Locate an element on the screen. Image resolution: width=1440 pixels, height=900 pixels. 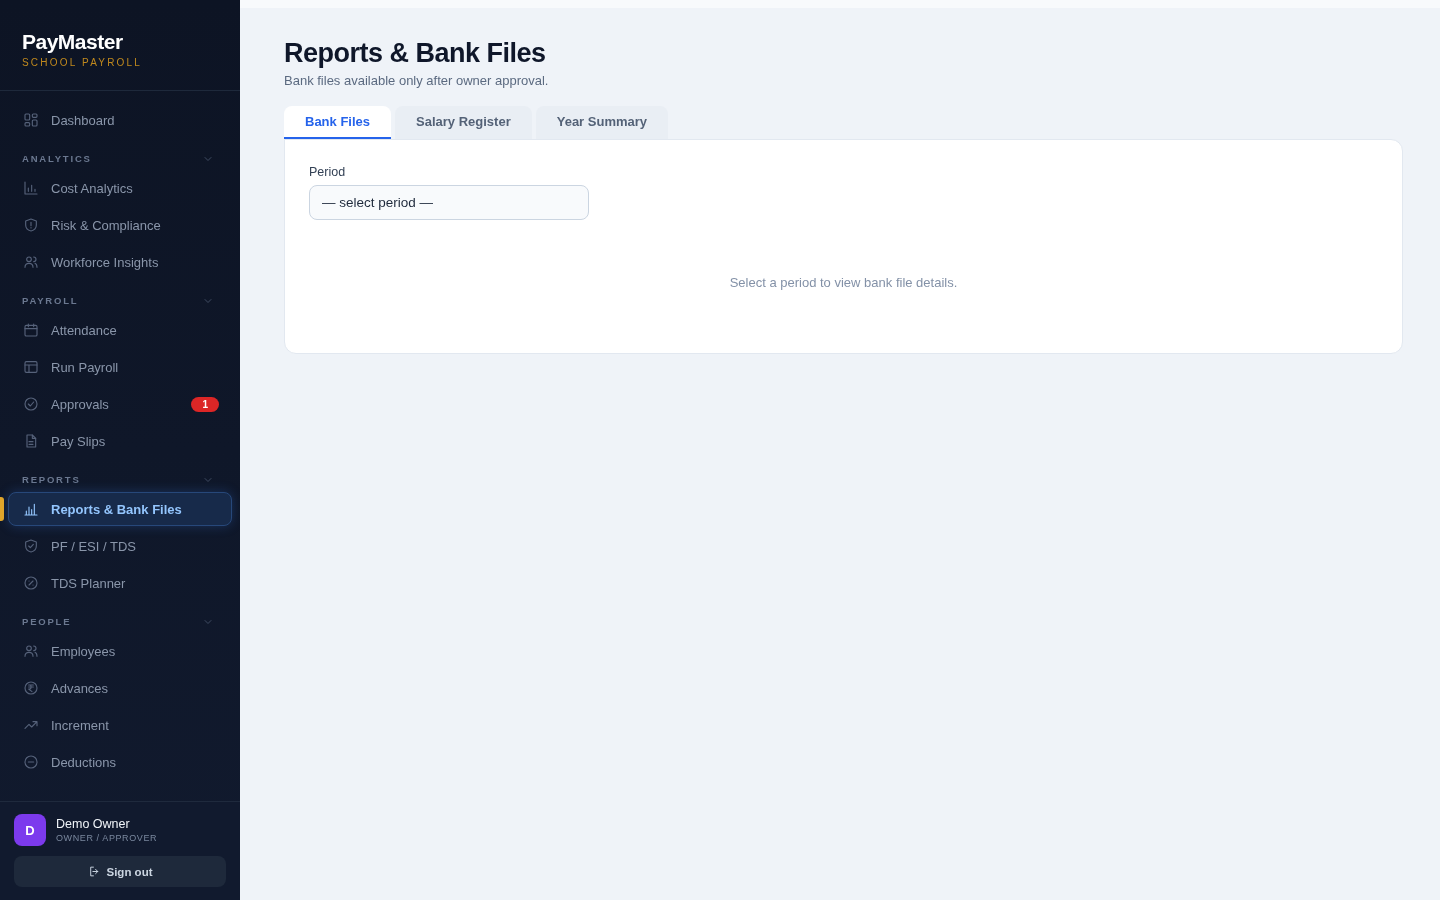
page-subtitle: Bank files available only after owner approval. is located at coordinates (416, 81).